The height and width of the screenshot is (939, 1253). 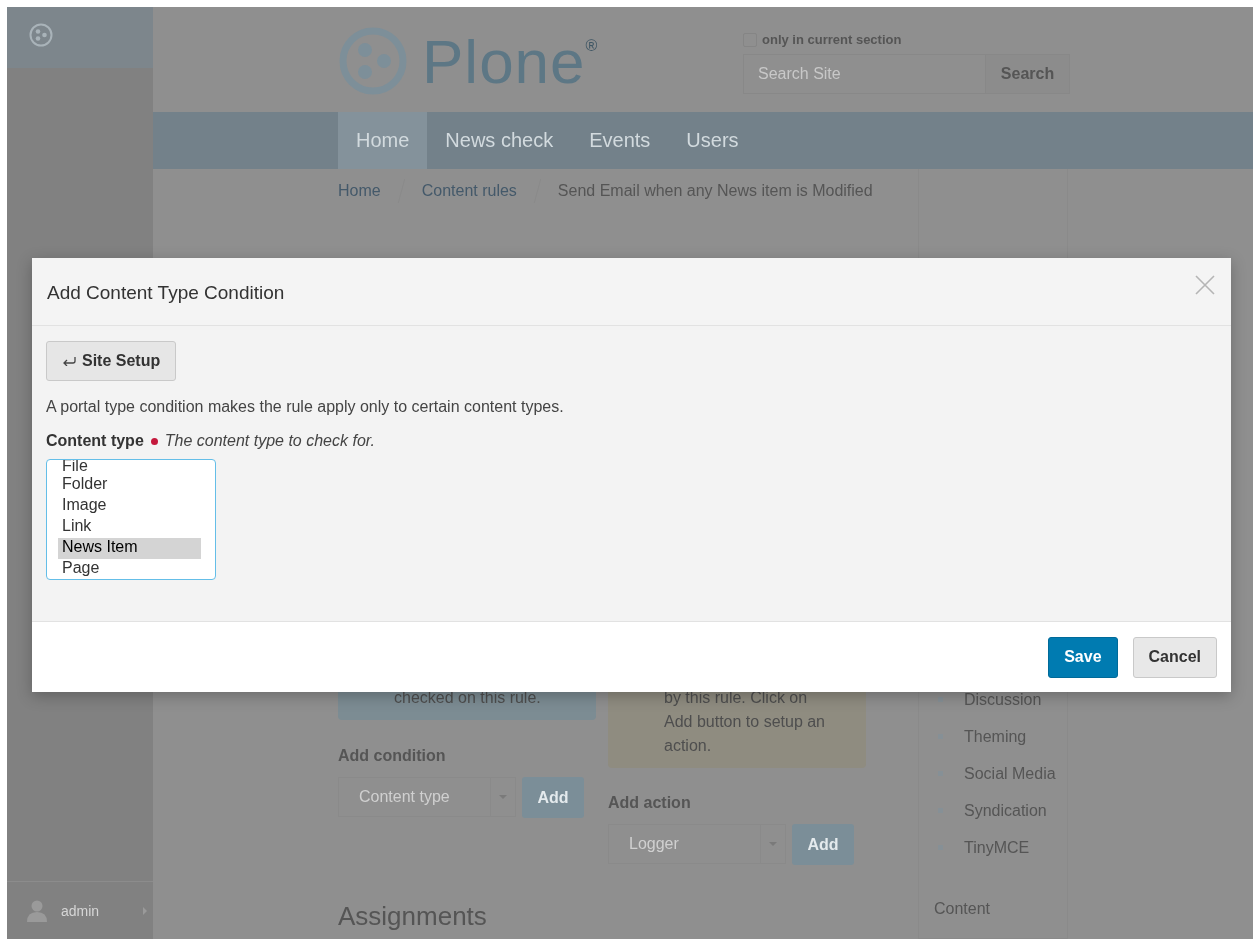 I want to click on content-type-listbox: File Folder Image Link News Item Page, so click(x=131, y=519).